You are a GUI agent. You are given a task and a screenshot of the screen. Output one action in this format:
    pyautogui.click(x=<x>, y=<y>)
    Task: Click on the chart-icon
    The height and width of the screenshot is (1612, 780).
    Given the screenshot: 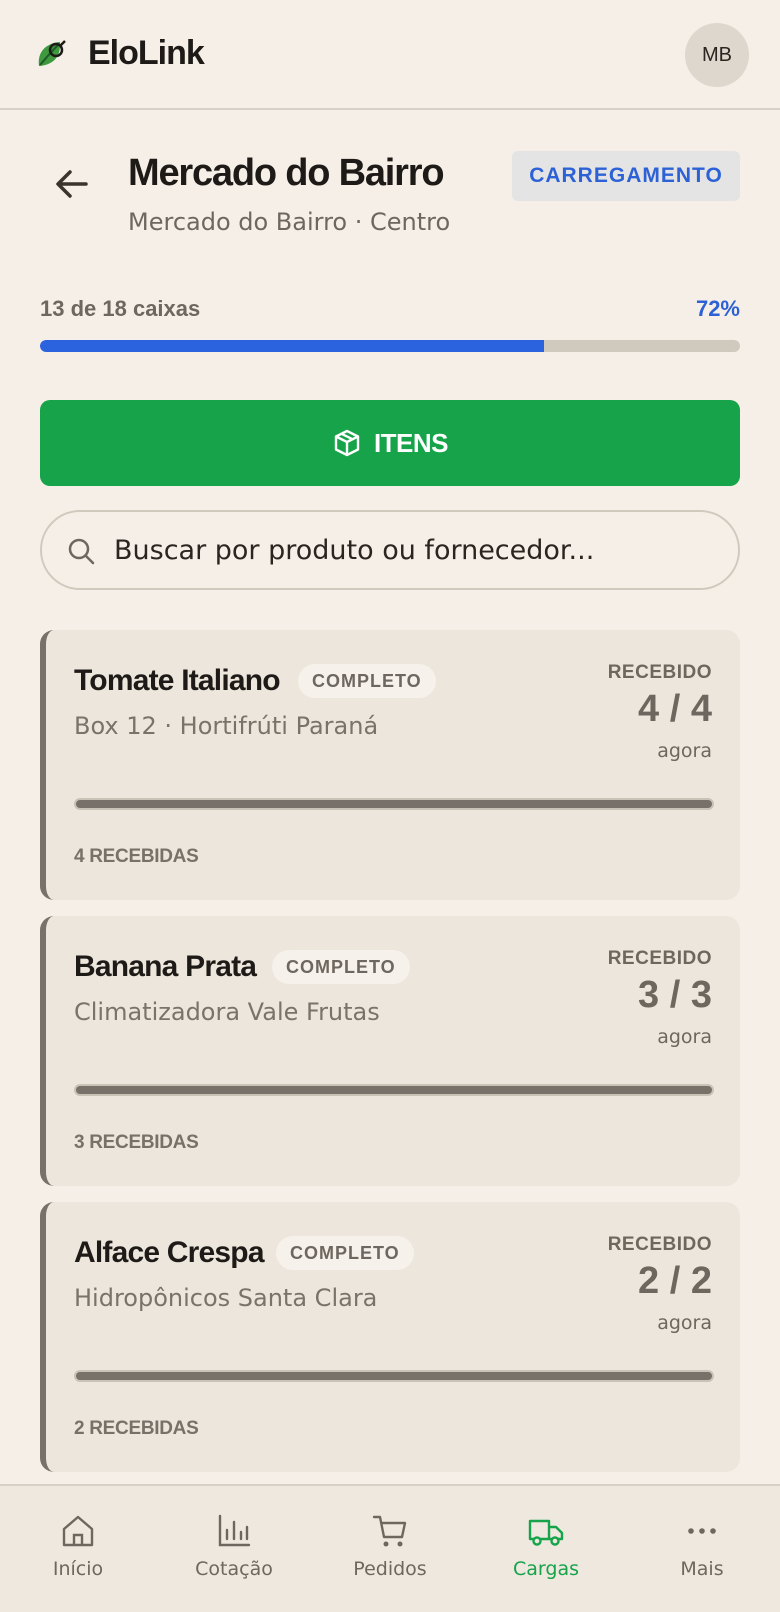 What is the action you would take?
    pyautogui.click(x=234, y=1530)
    